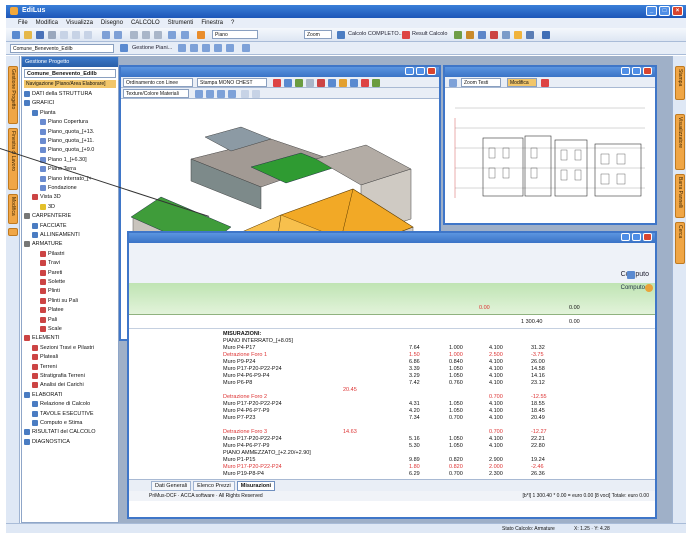 Image resolution: width=692 pixels, height=533 pixels. What do you see at coordinates (392, 341) in the screenshot?
I see `table-row: PIANO INTERRATO_[+8.05]` at bounding box center [392, 341].